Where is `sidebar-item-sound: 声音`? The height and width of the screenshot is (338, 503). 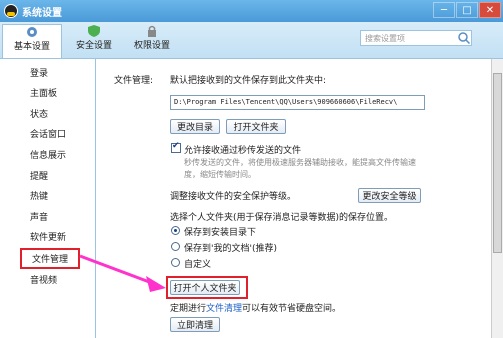
sidebar-item-sound: 声音 is located at coordinates (39, 216).